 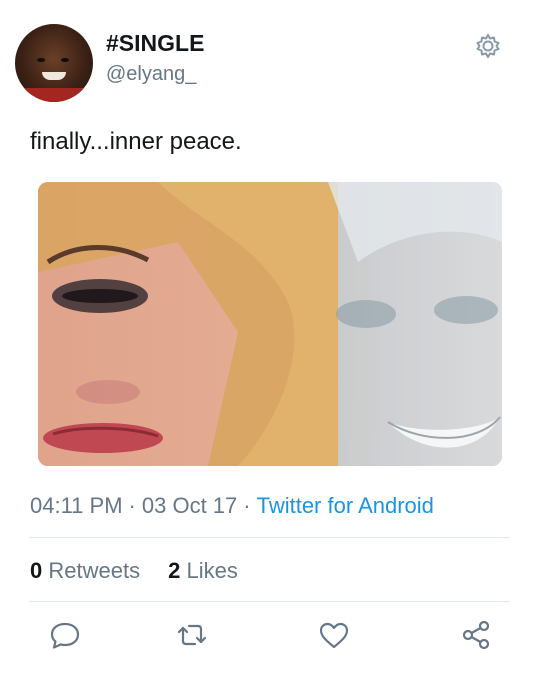 I want to click on like-icon, so click(x=334, y=635).